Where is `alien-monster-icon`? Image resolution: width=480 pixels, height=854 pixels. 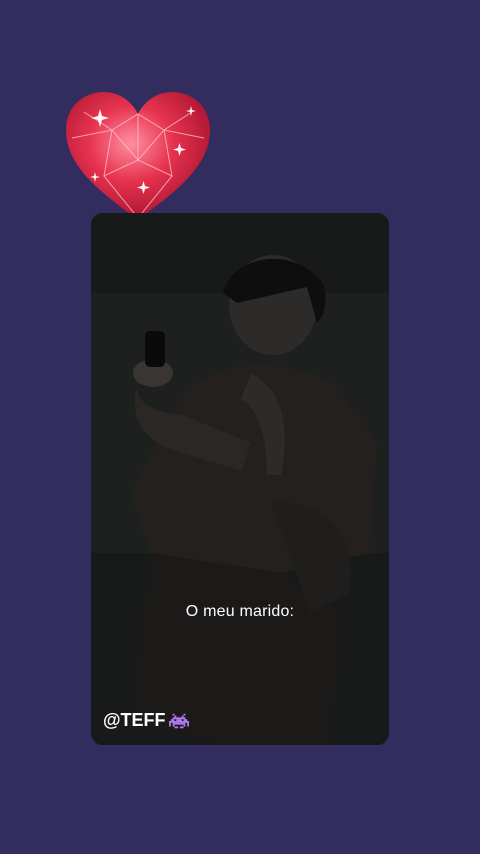
alien-monster-icon is located at coordinates (178, 720).